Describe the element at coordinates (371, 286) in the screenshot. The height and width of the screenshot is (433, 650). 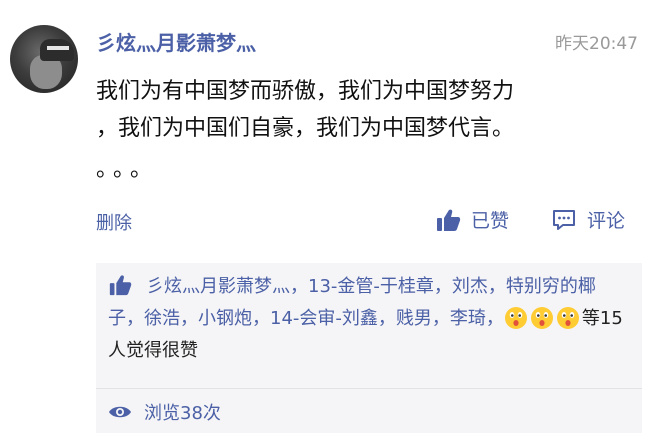
I see `liker-name: 13-金管-于桂章` at that location.